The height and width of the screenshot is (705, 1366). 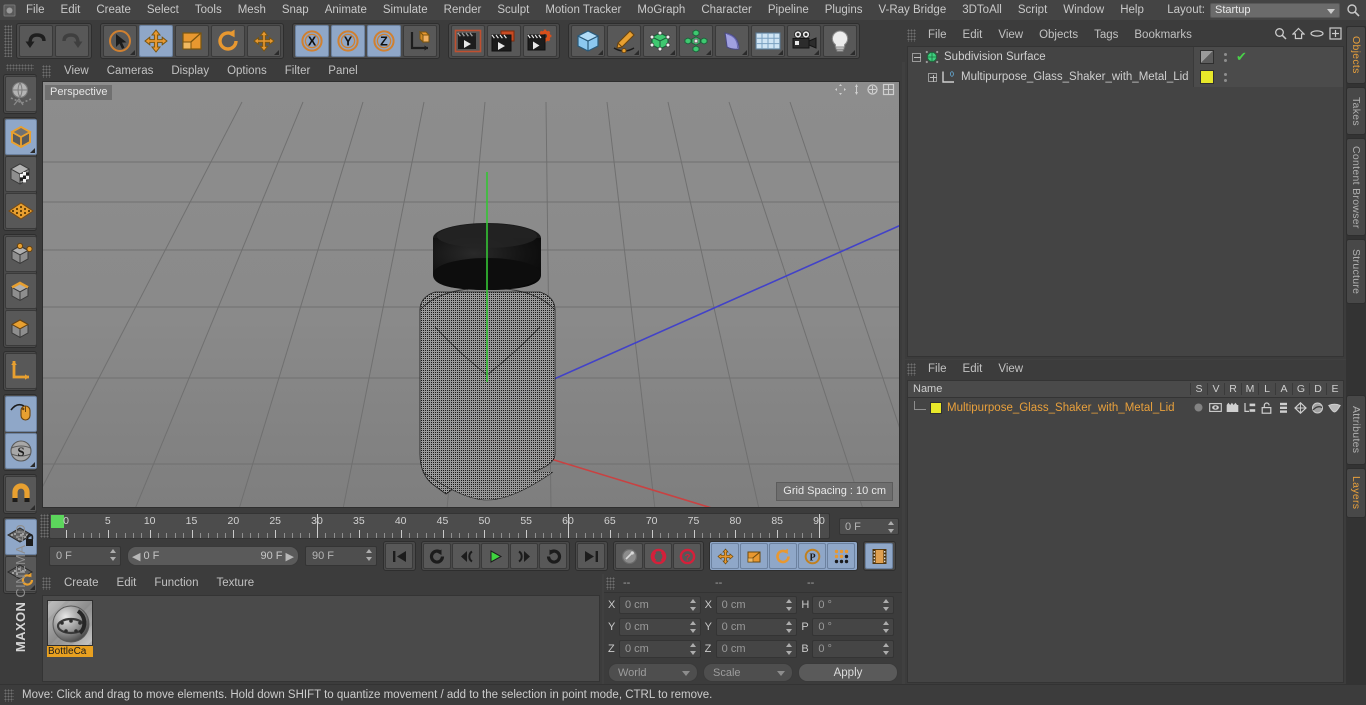 What do you see at coordinates (732, 41) in the screenshot?
I see `deformer-bend-icon` at bounding box center [732, 41].